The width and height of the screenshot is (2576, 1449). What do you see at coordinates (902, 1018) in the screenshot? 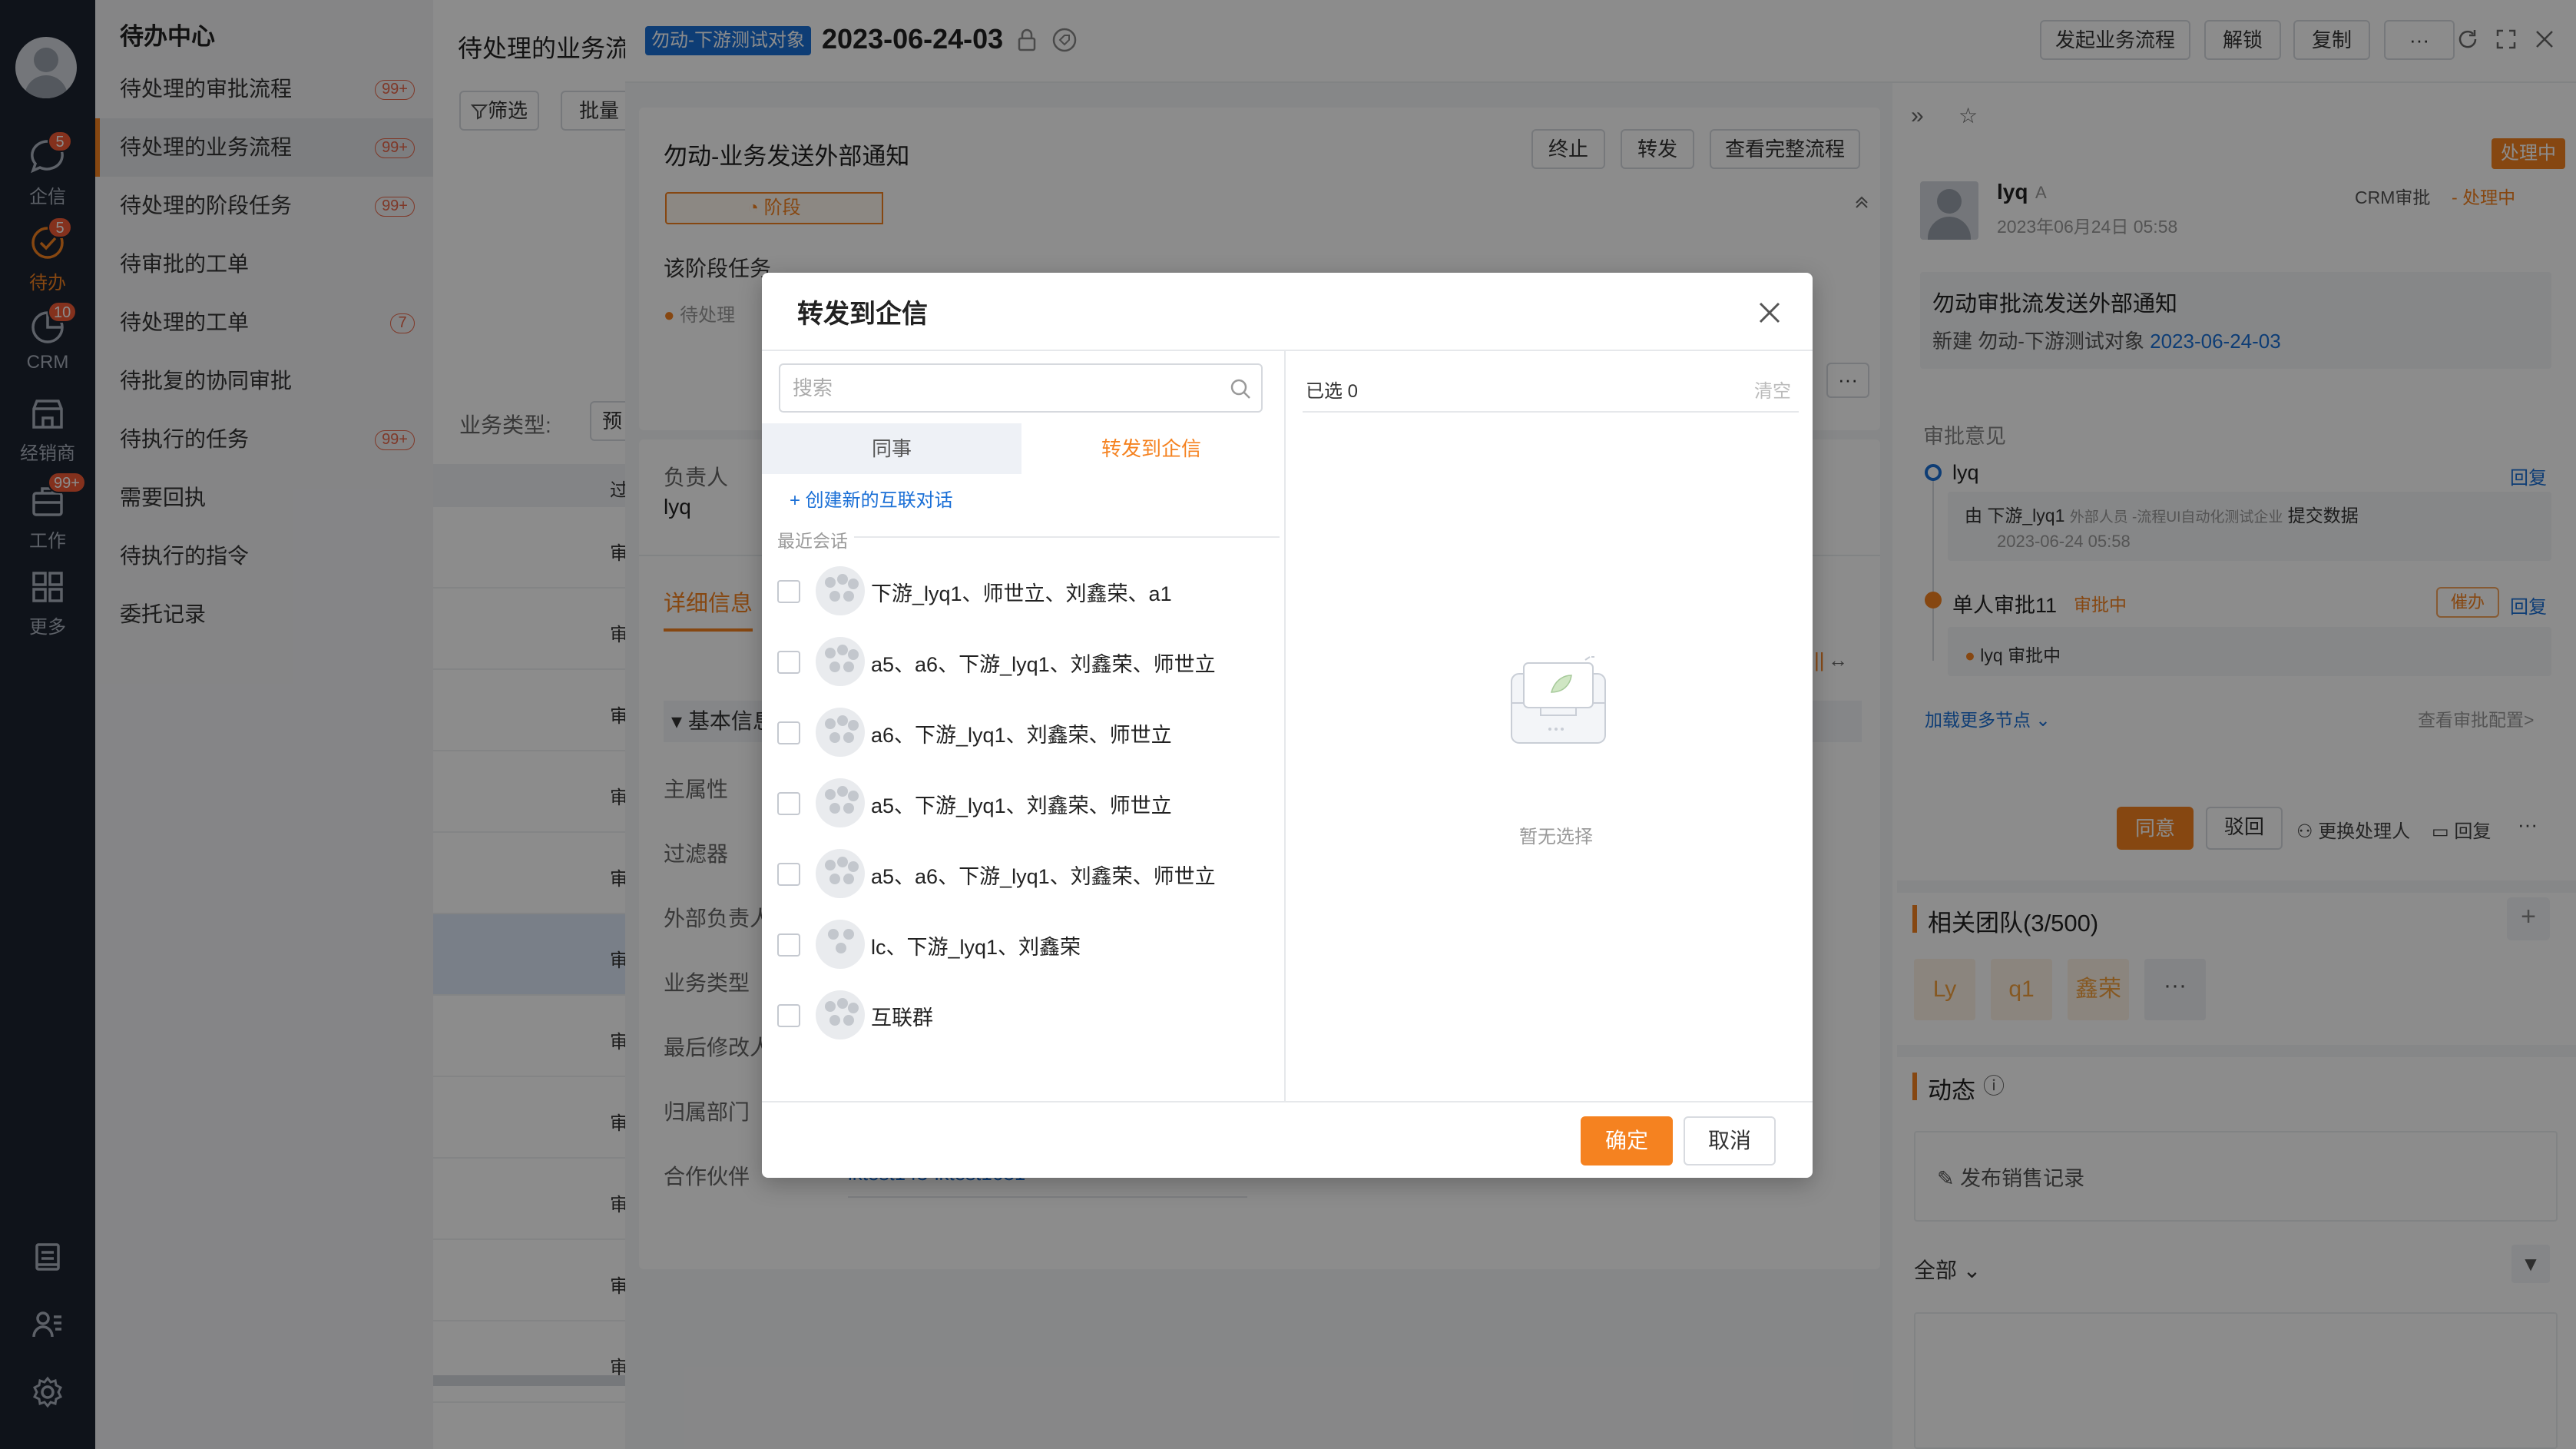
I see `conversation-name: 互联群` at bounding box center [902, 1018].